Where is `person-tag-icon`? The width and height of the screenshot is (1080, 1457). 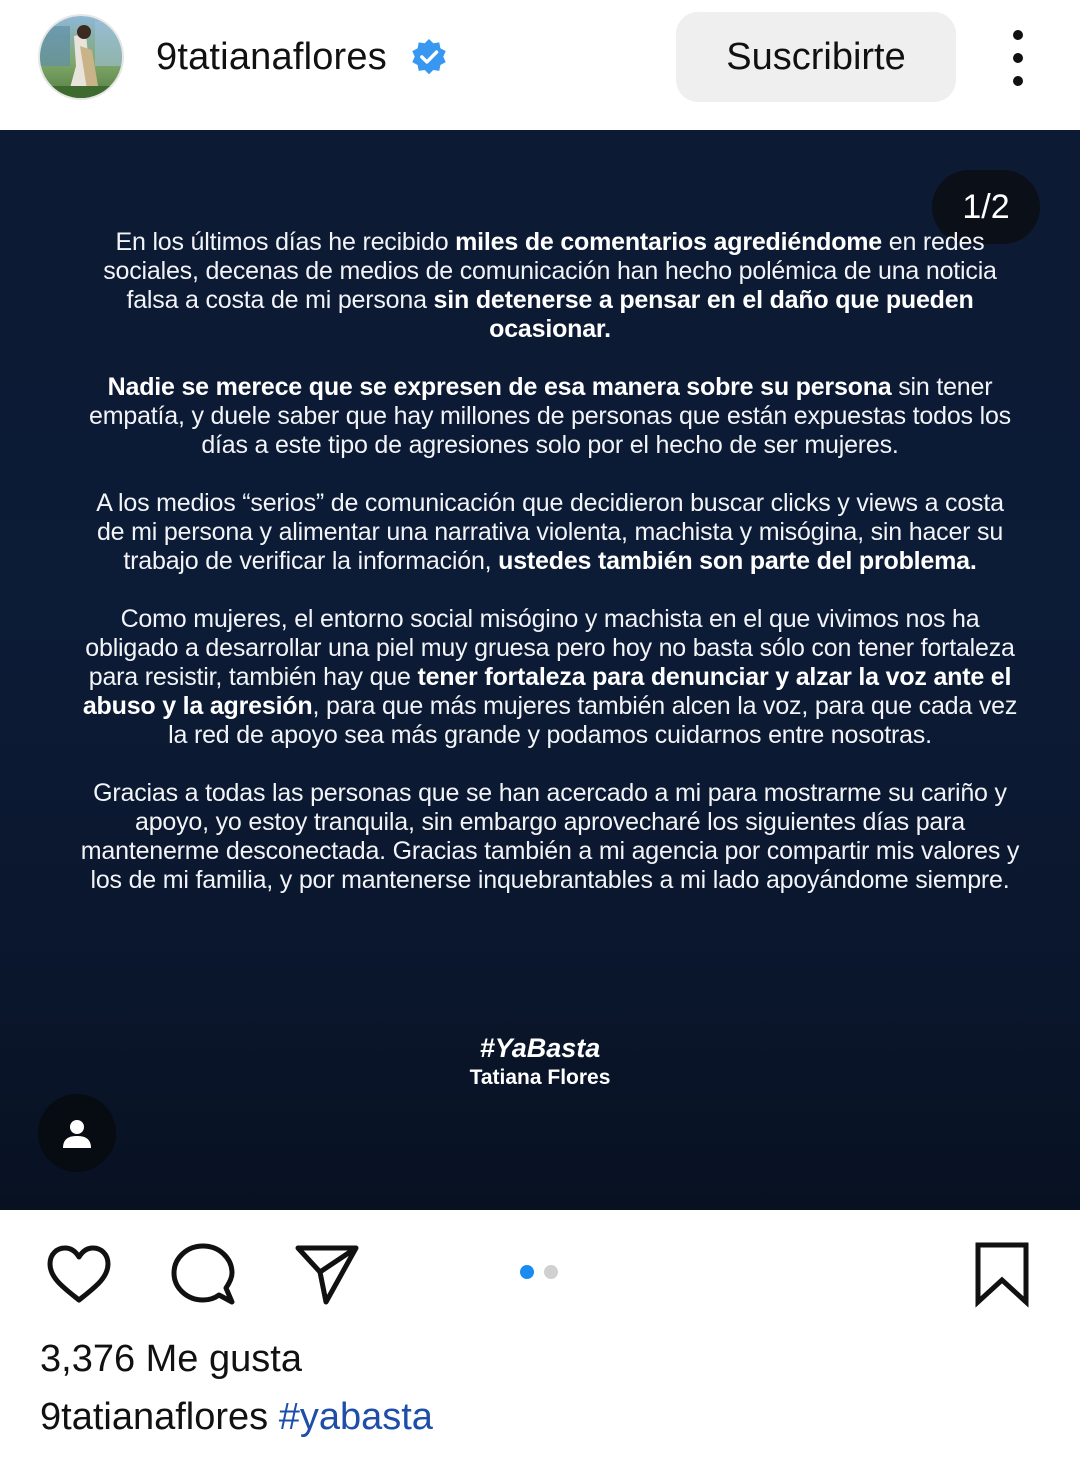
person-tag-icon is located at coordinates (77, 1133).